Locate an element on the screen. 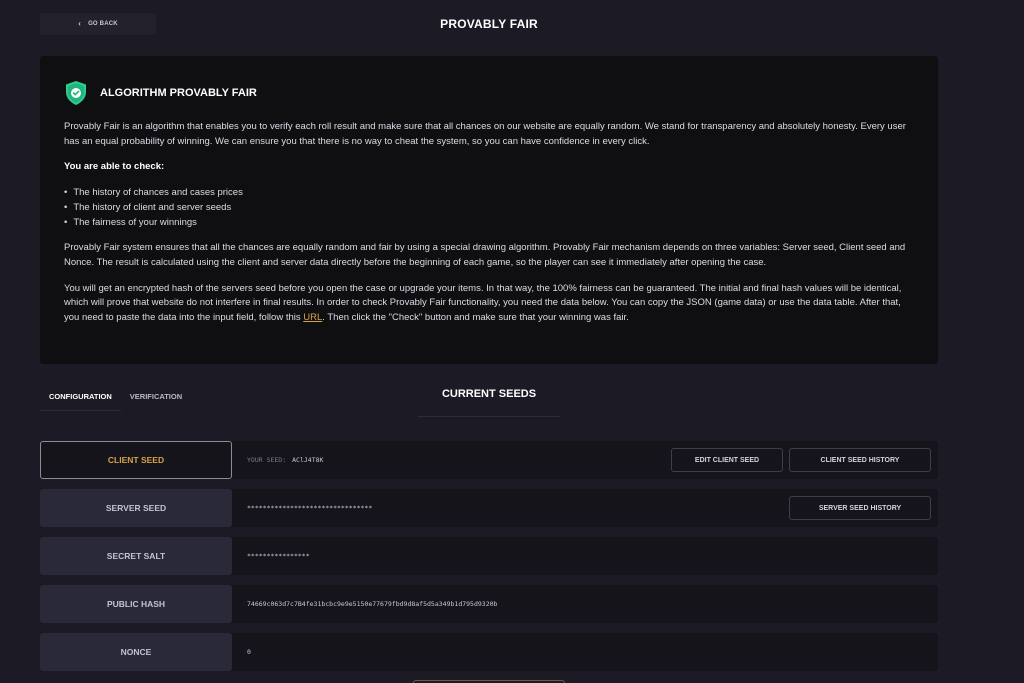  shield-check-icon is located at coordinates (76, 93).